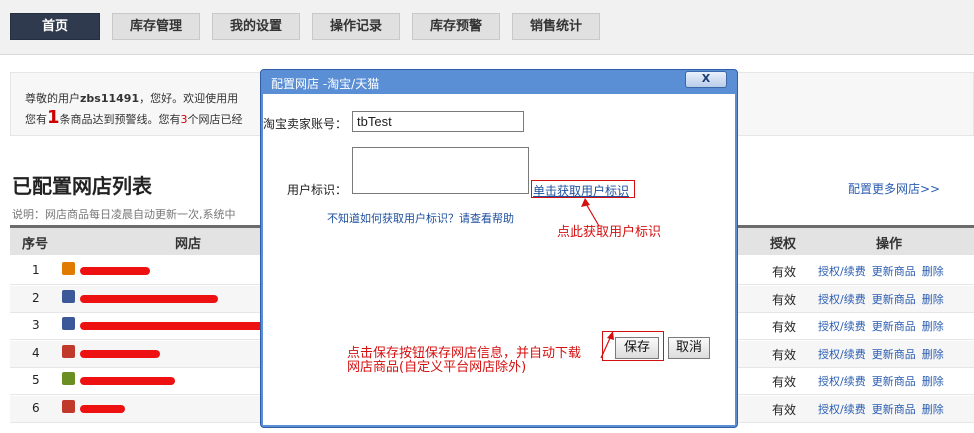 The height and width of the screenshot is (433, 974). Describe the element at coordinates (35, 244) in the screenshot. I see `col-no-header: 序号` at that location.